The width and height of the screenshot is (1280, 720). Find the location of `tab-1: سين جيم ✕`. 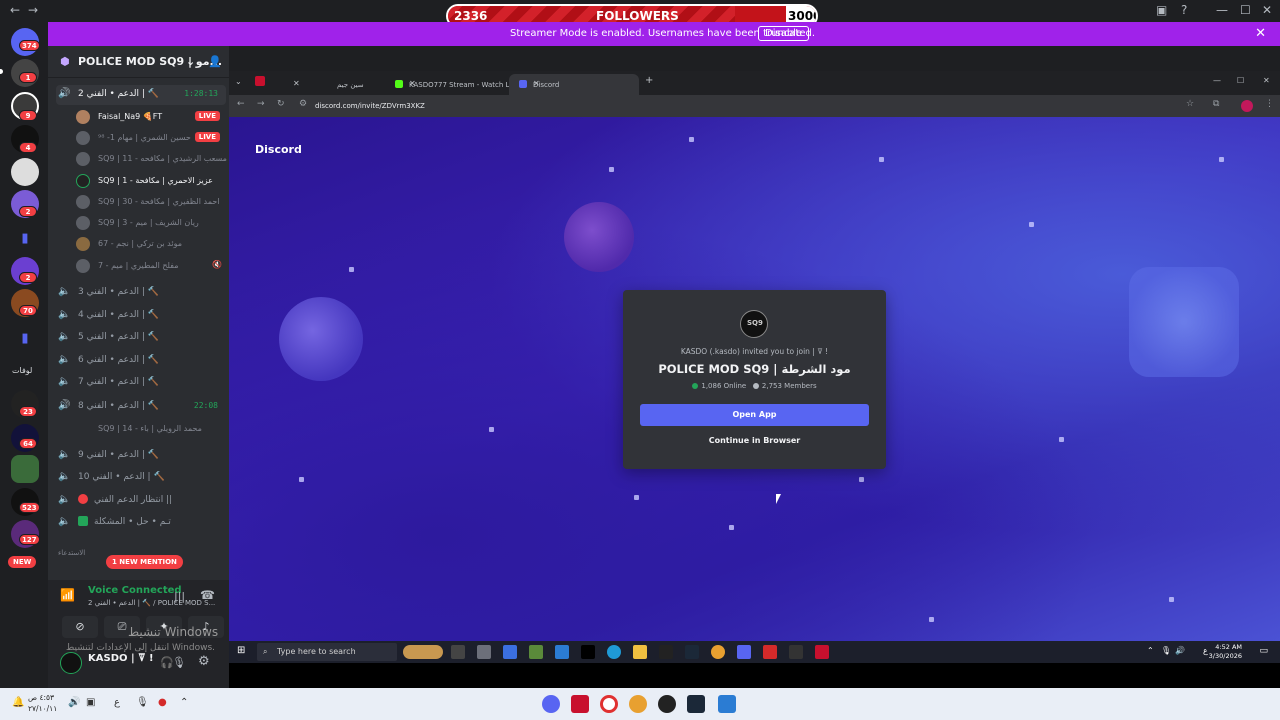

tab-1: سين جيم ✕ is located at coordinates (334, 84).